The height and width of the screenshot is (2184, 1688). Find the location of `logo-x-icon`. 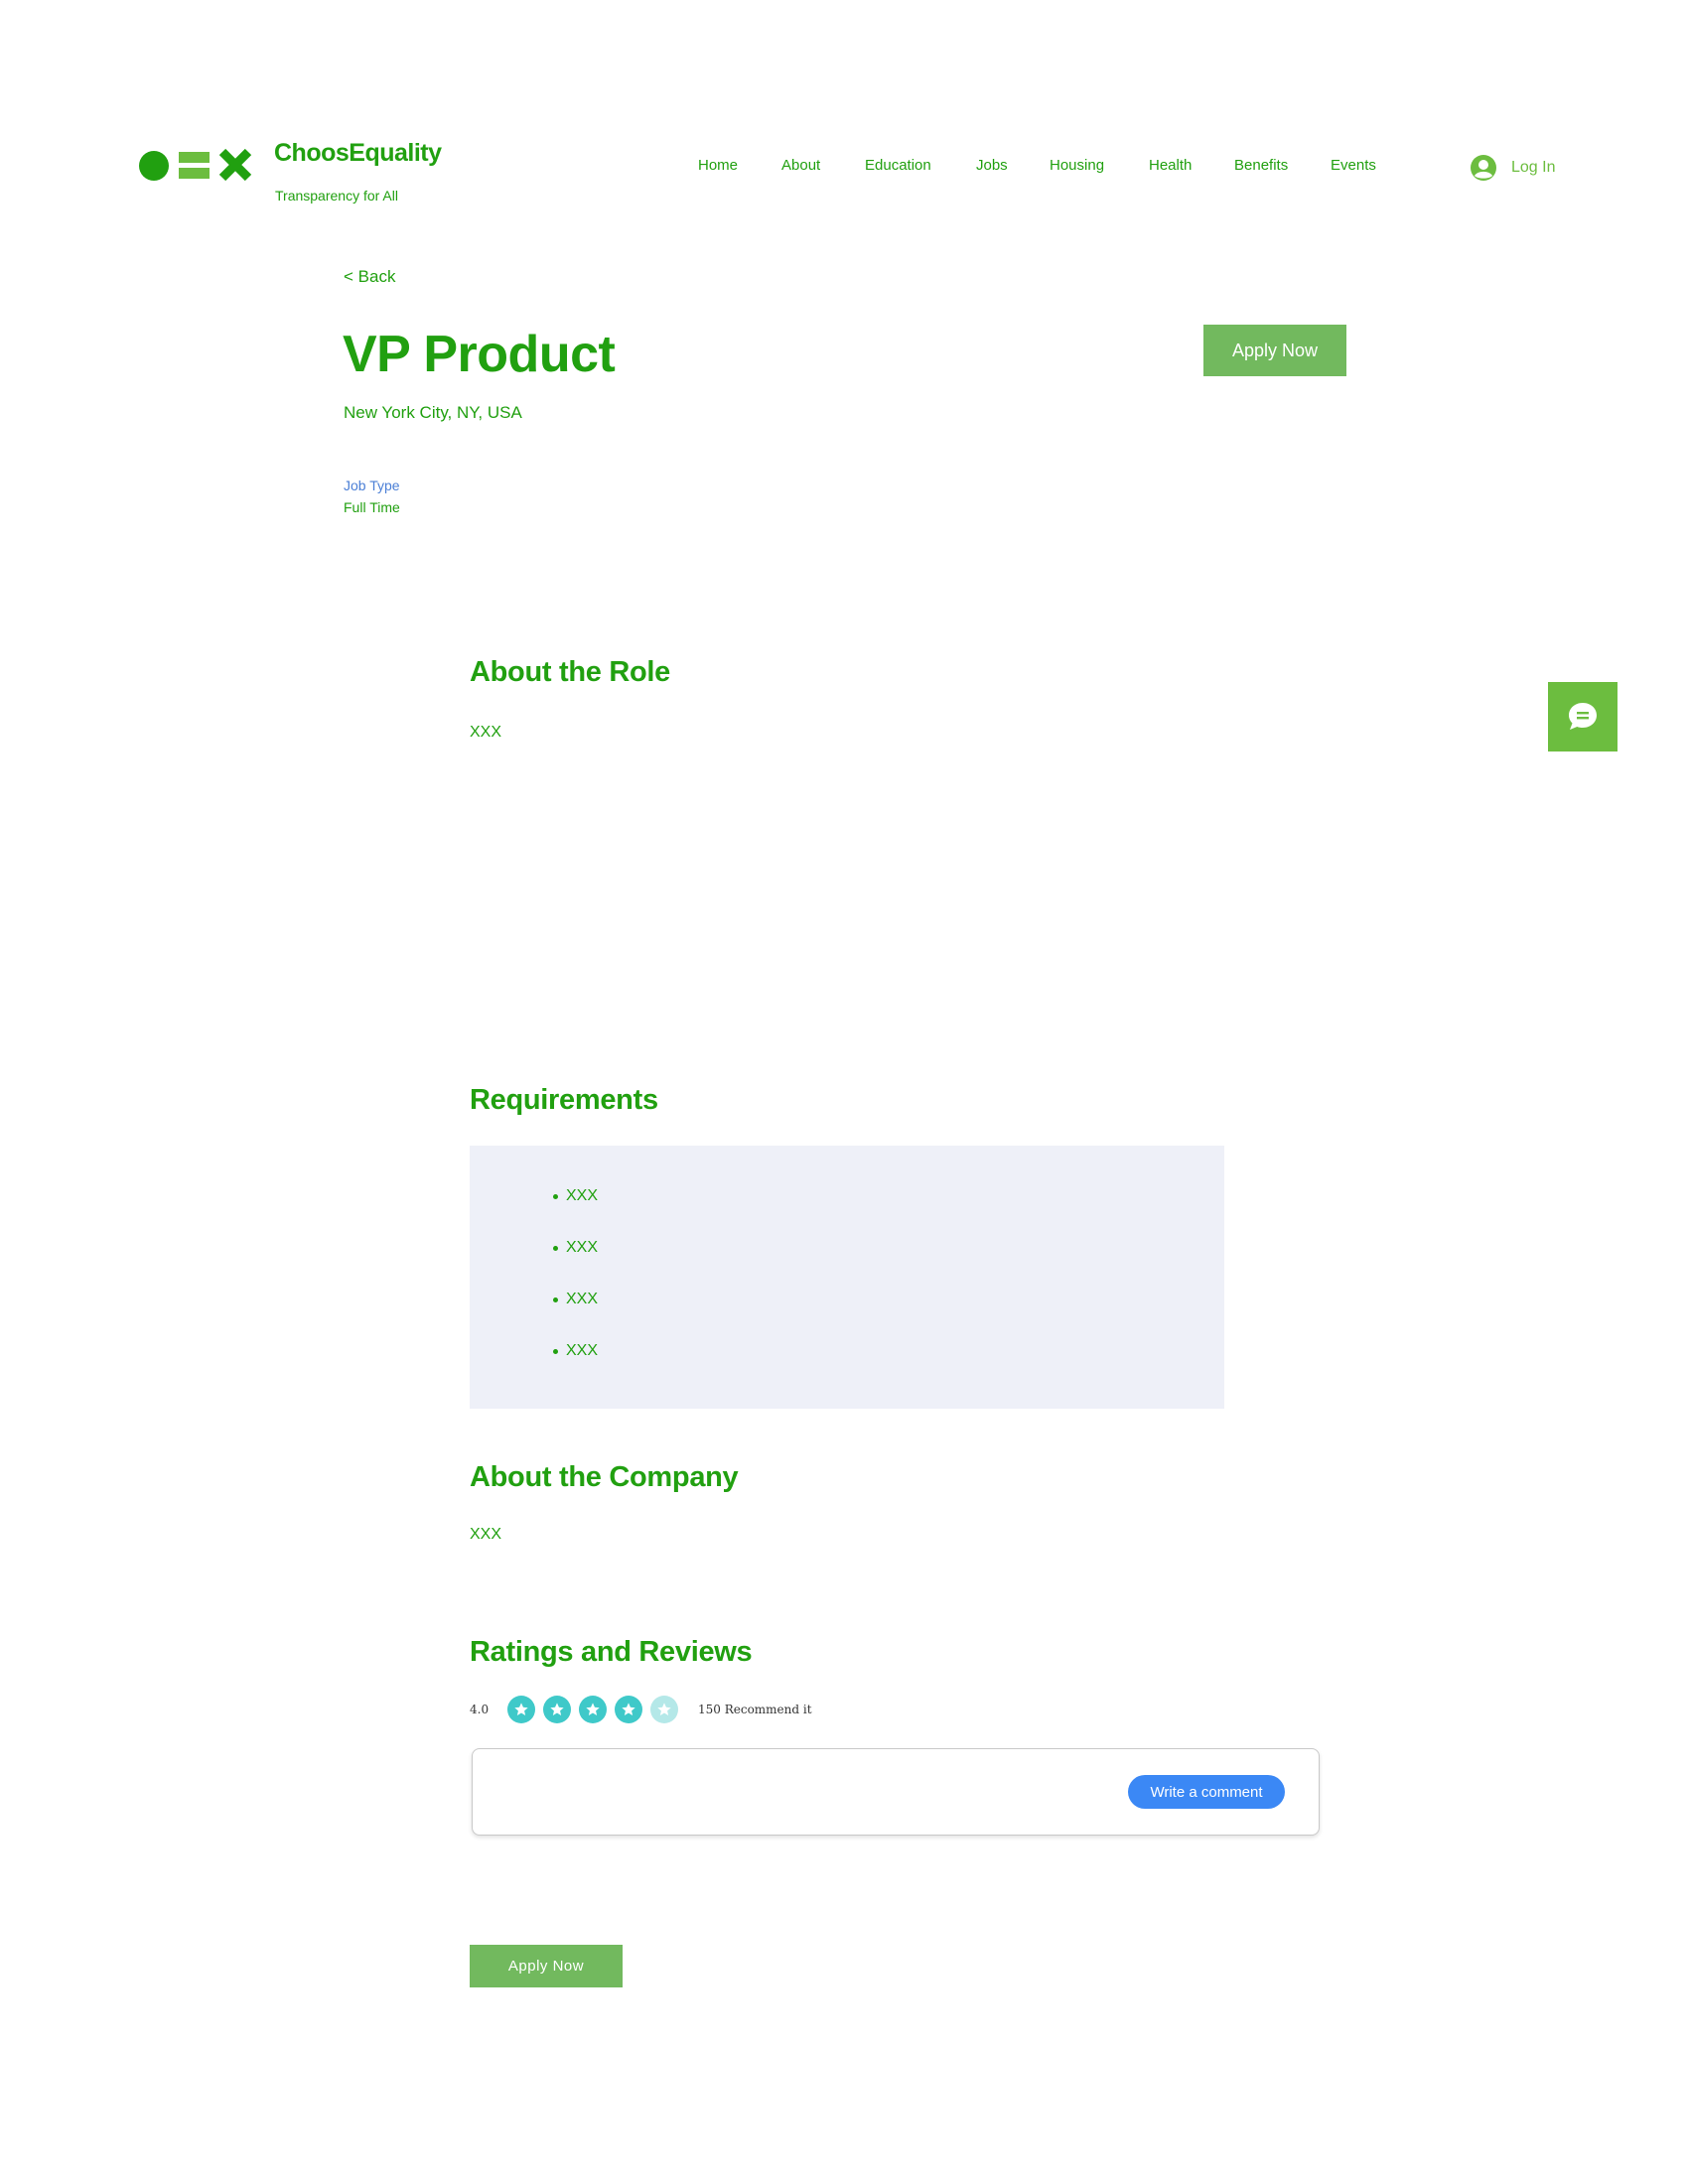

logo-x-icon is located at coordinates (235, 165).